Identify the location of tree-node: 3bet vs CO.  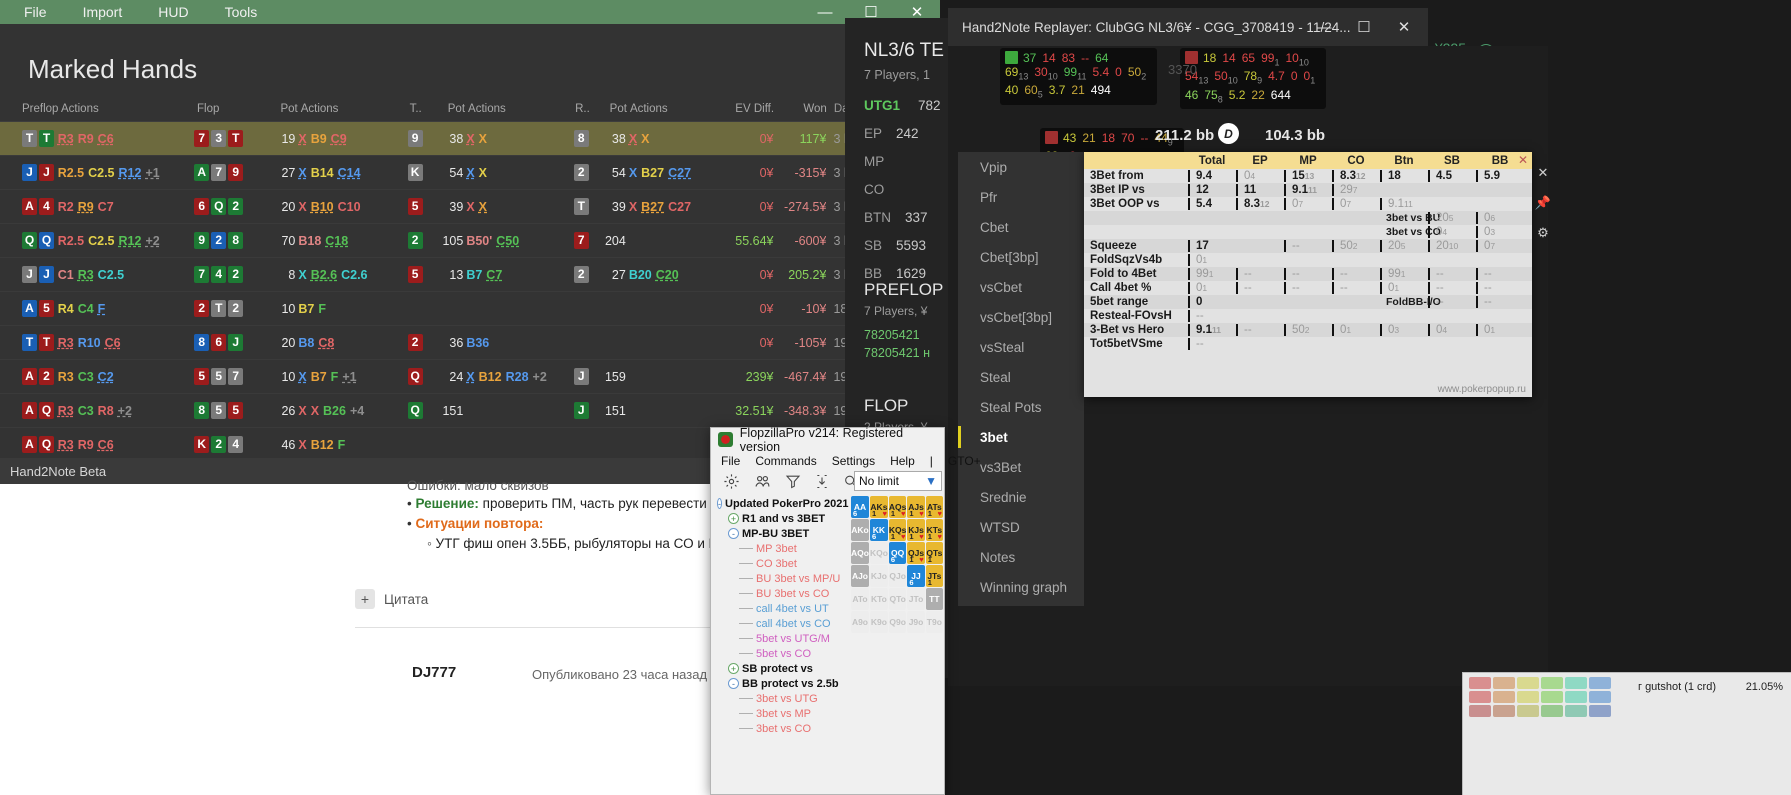
(782, 728).